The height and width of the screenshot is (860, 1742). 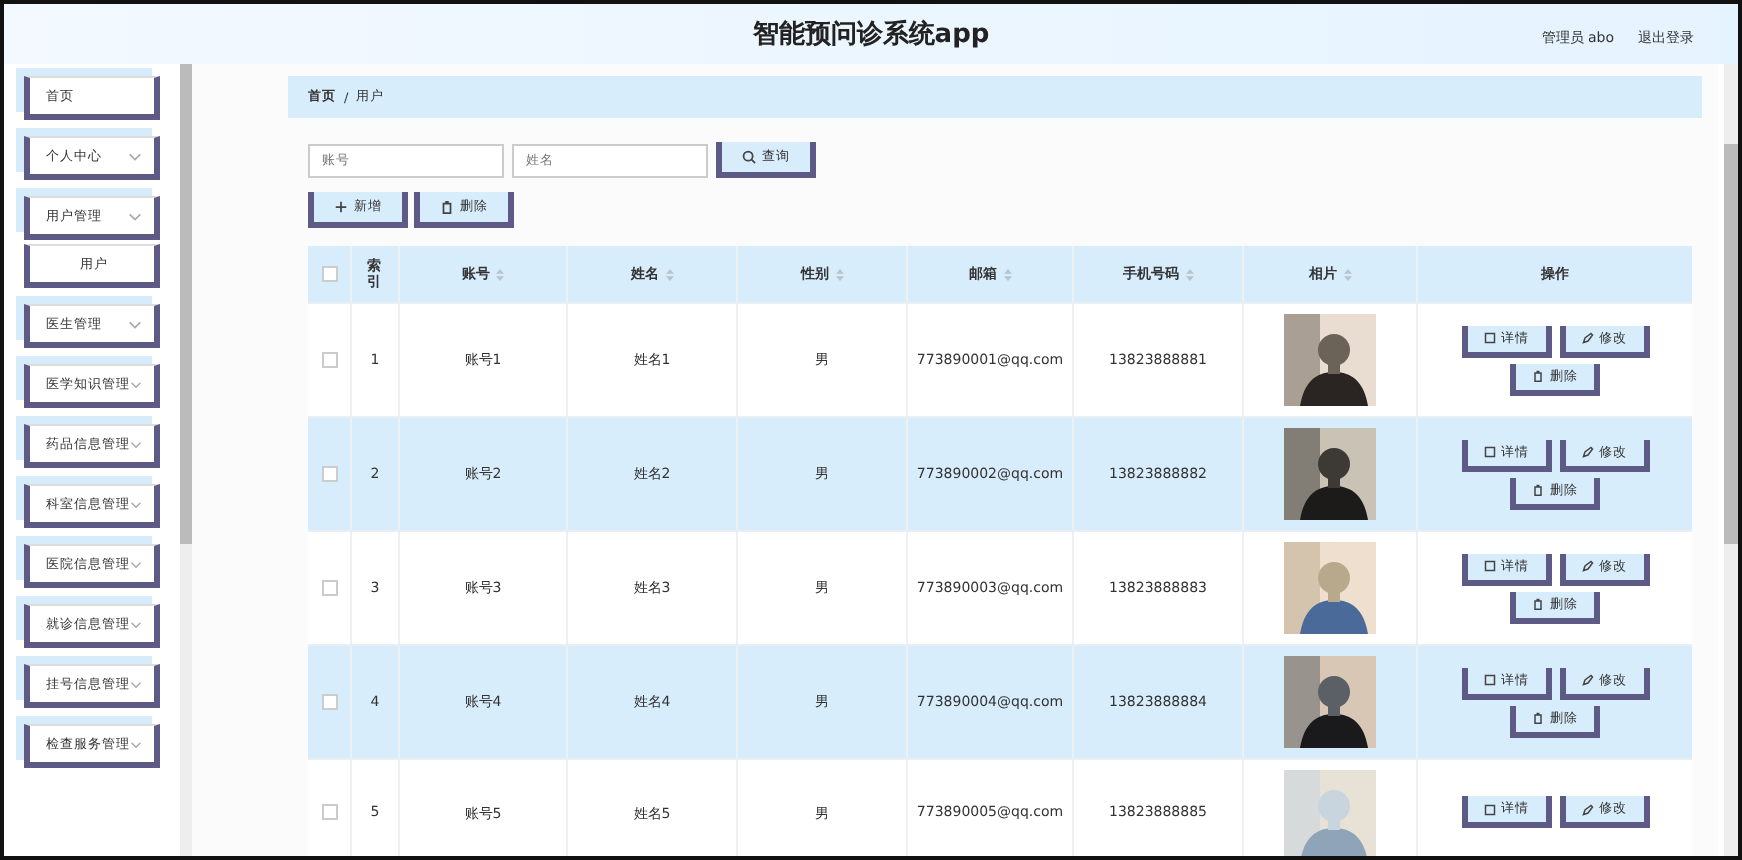 What do you see at coordinates (329, 274) in the screenshot?
I see `select-all-checkbox` at bounding box center [329, 274].